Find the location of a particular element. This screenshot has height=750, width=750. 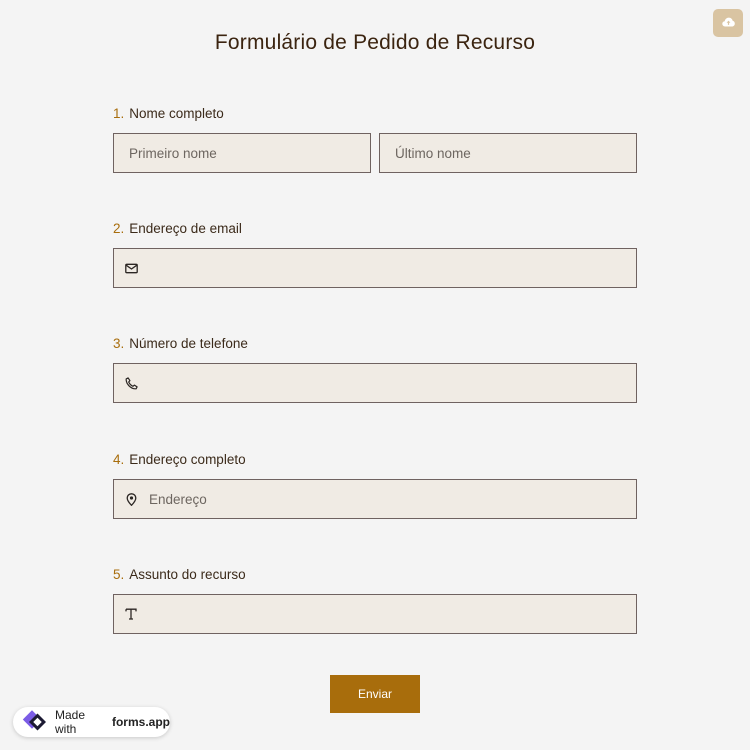

question-text: Número de telefone is located at coordinates (188, 343).